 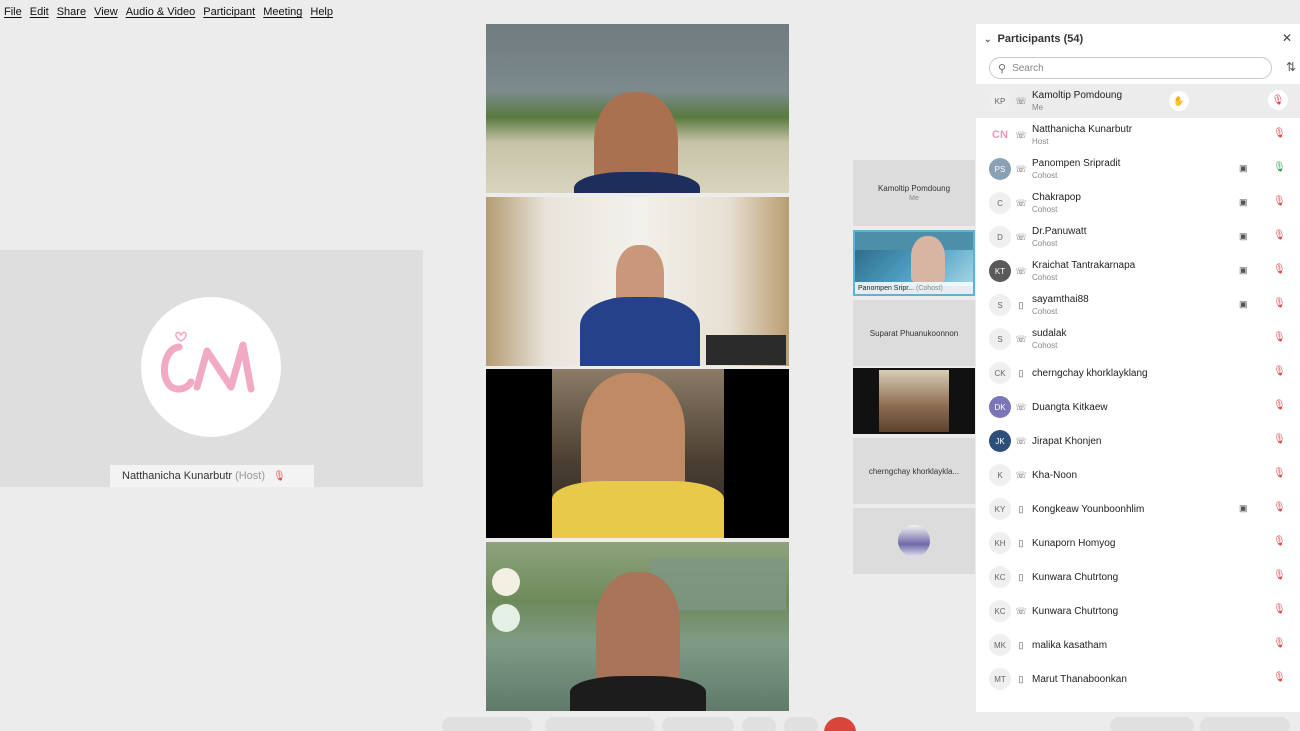 What do you see at coordinates (1000, 203) in the screenshot?
I see `avatar: C` at bounding box center [1000, 203].